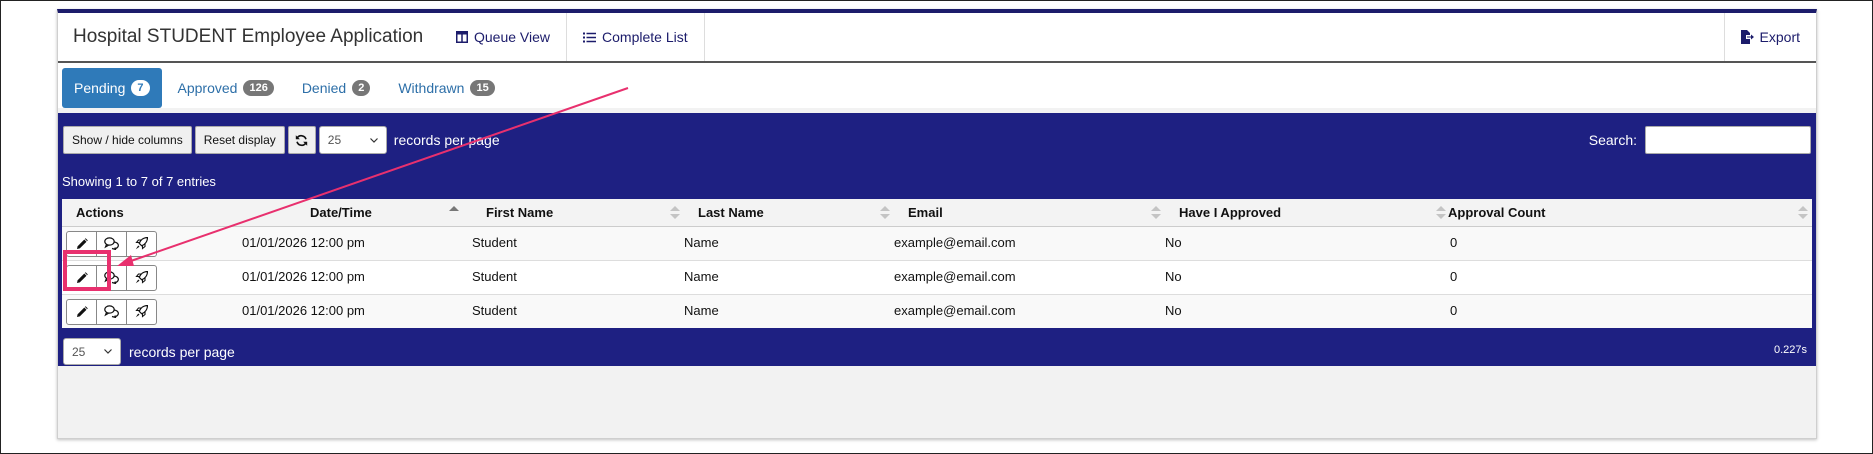 The height and width of the screenshot is (454, 1873). I want to click on table-footer: 25 records per page, so click(149, 351).